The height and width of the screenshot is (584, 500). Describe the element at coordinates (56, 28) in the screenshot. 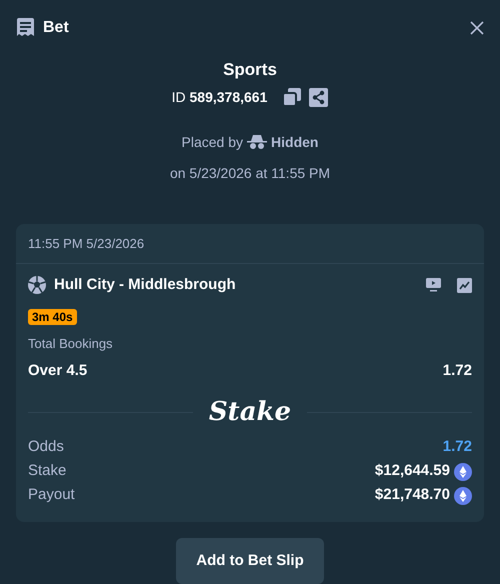

I see `window-title: Bet` at that location.